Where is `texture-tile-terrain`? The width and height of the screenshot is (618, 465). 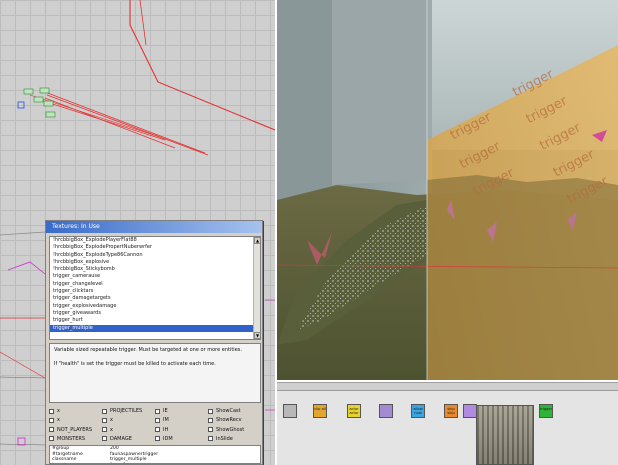 texture-tile-terrain is located at coordinates (505, 435).